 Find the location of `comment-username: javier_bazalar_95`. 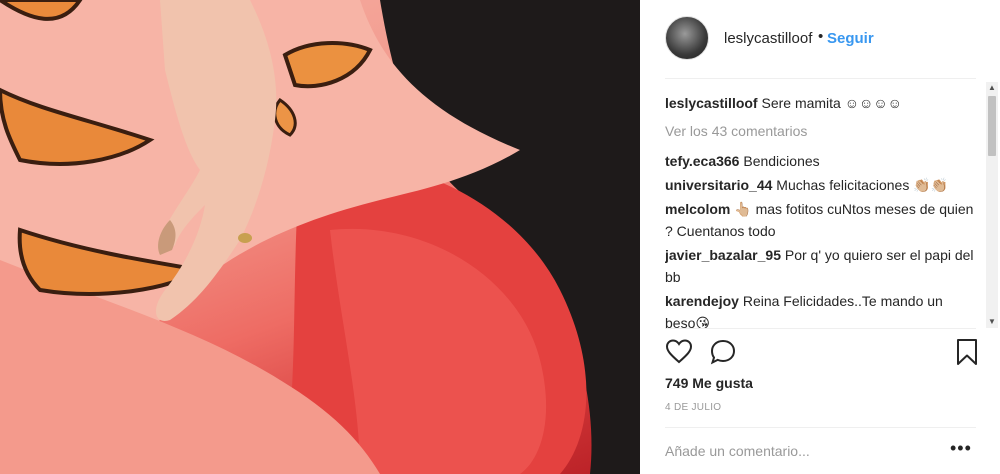

comment-username: javier_bazalar_95 is located at coordinates (723, 255).